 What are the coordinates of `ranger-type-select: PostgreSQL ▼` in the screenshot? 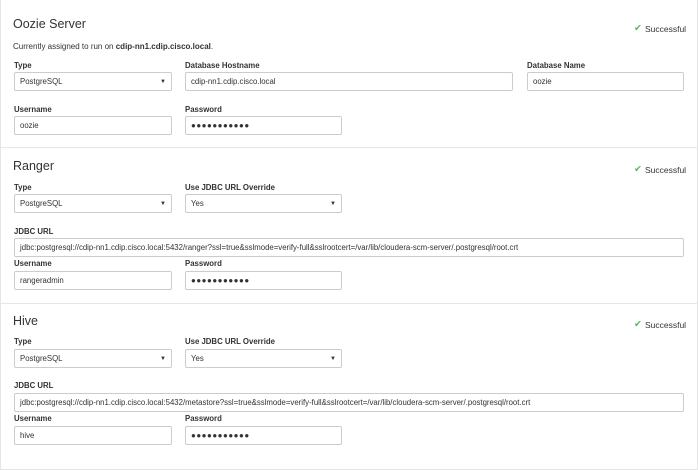 It's located at (93, 203).